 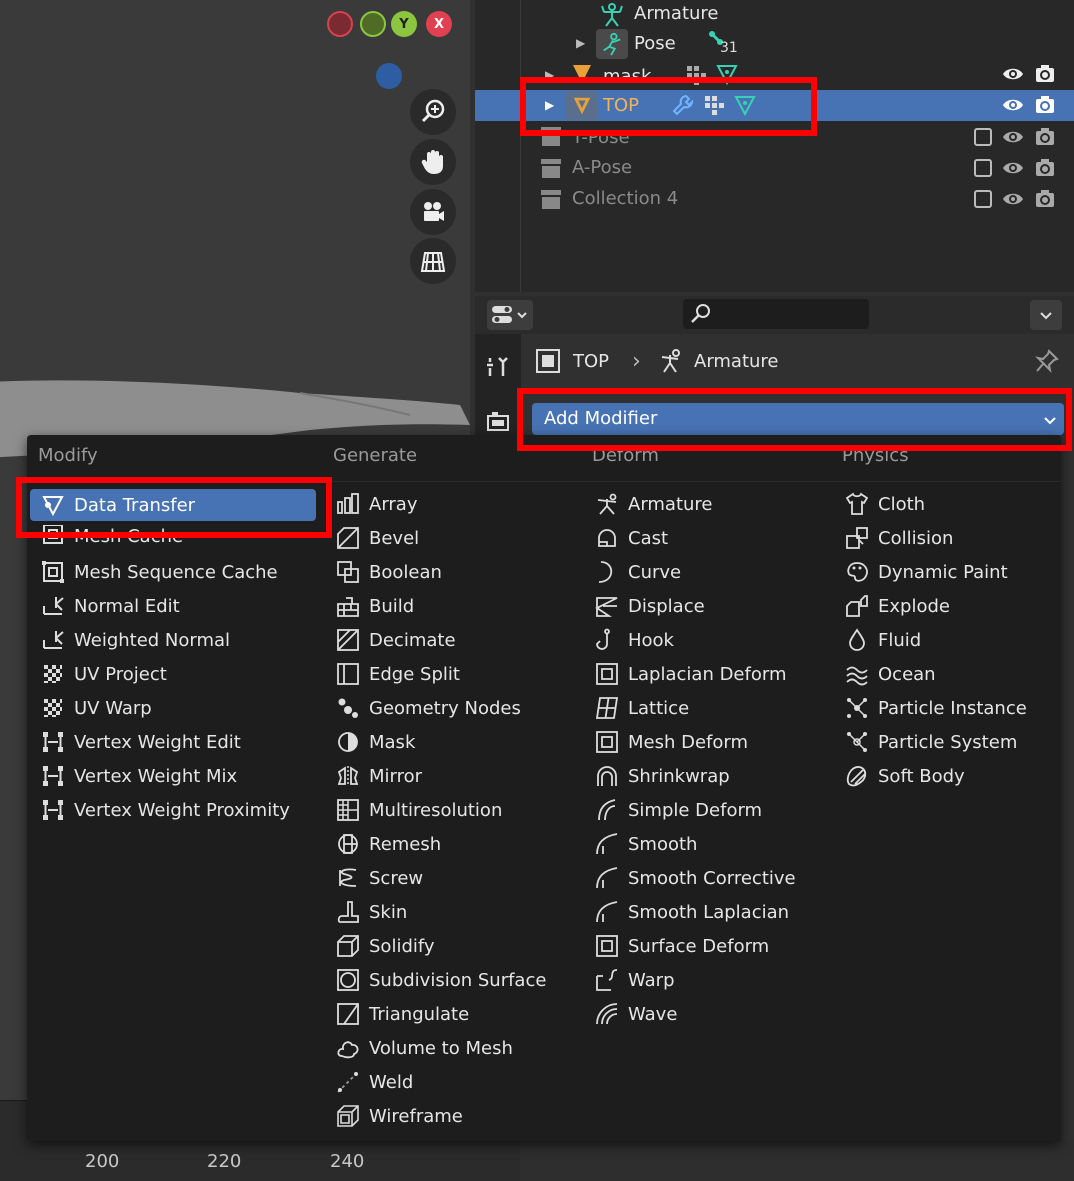 I want to click on outliner-row-mask: ▶ mask, so click(x=774, y=73).